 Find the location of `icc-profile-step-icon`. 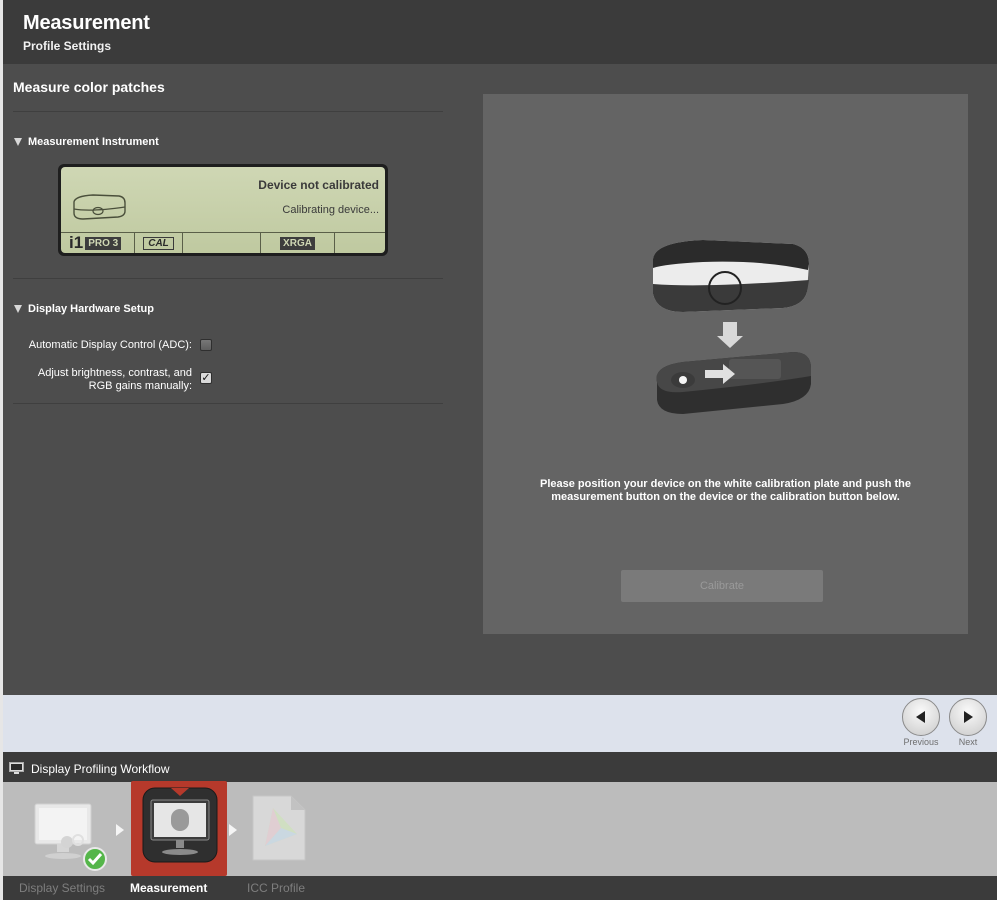

icc-profile-step-icon is located at coordinates (279, 828).